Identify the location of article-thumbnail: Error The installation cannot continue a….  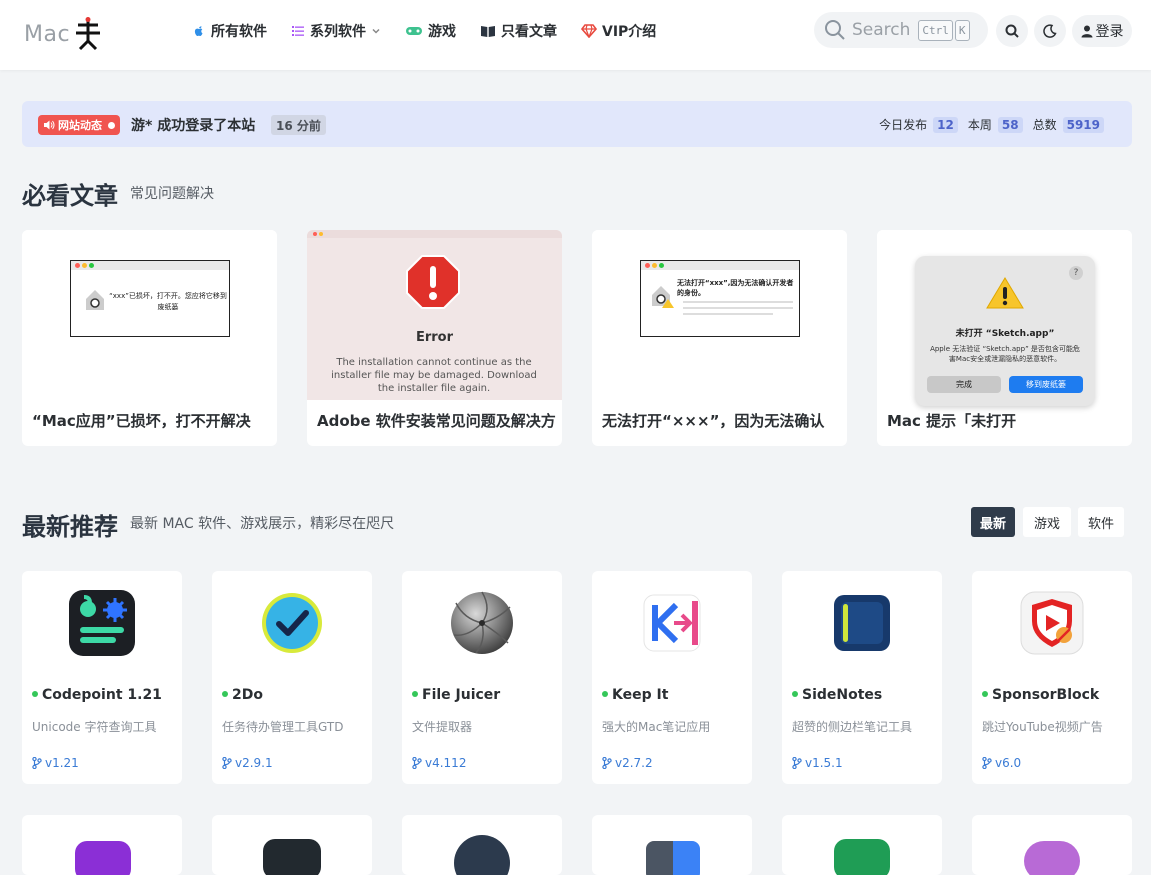
(434, 315).